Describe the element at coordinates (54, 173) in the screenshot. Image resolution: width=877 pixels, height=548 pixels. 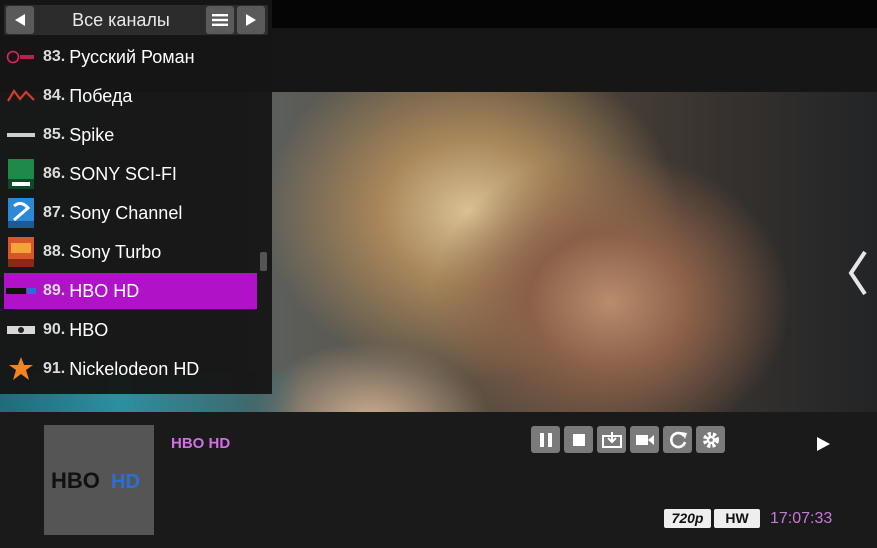
I see `channel-number: 86.` at that location.